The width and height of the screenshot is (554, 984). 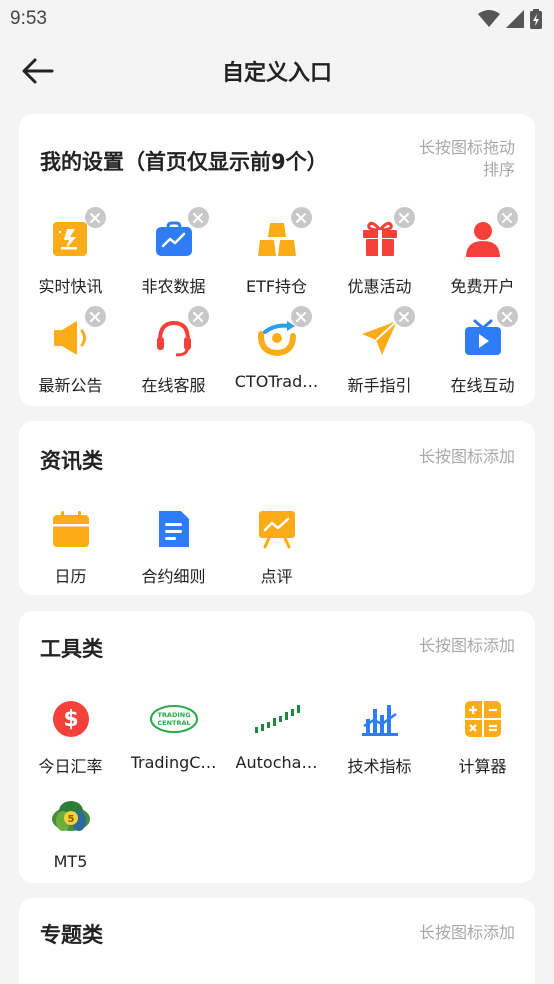 I want to click on headset-icon, so click(x=173, y=338).